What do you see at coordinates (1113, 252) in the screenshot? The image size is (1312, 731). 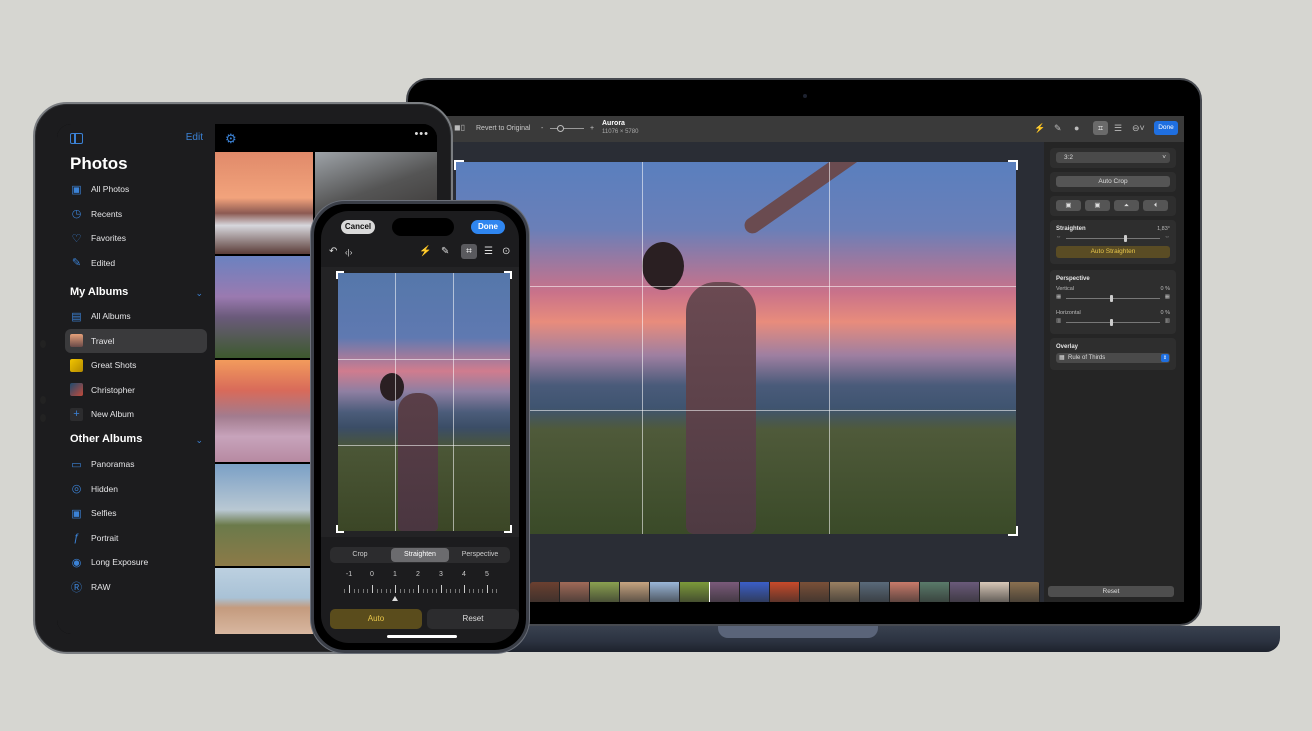 I see `auto-straighten-button: Auto Straighten` at bounding box center [1113, 252].